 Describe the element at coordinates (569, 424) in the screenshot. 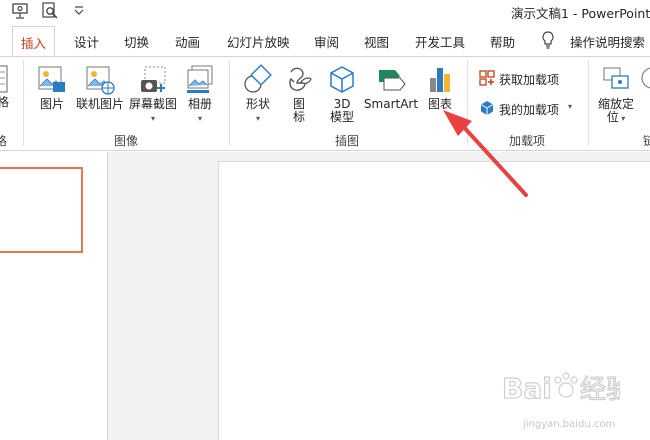

I see `watermark-url: jingyan.baidu.com` at that location.